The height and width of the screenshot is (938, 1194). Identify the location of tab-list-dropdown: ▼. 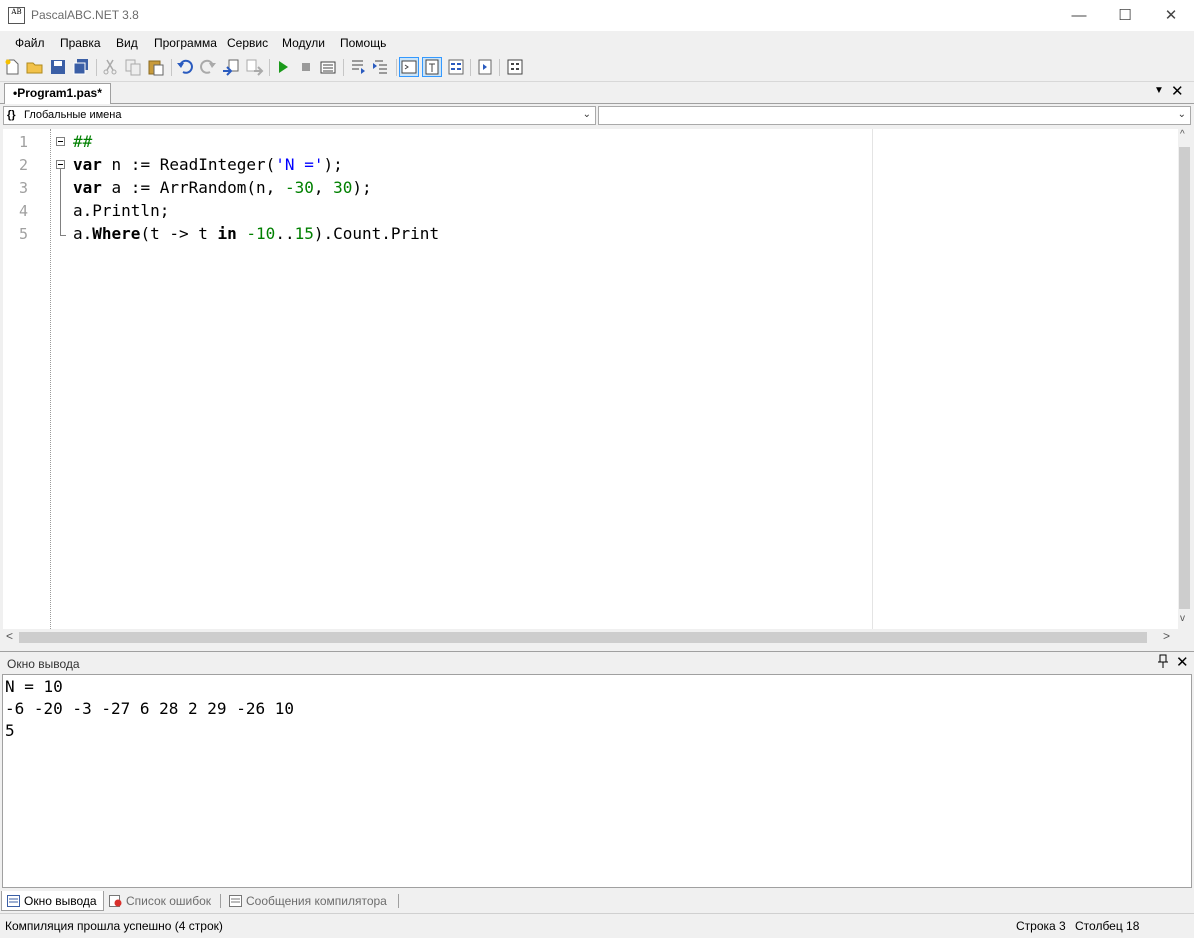
(1159, 90).